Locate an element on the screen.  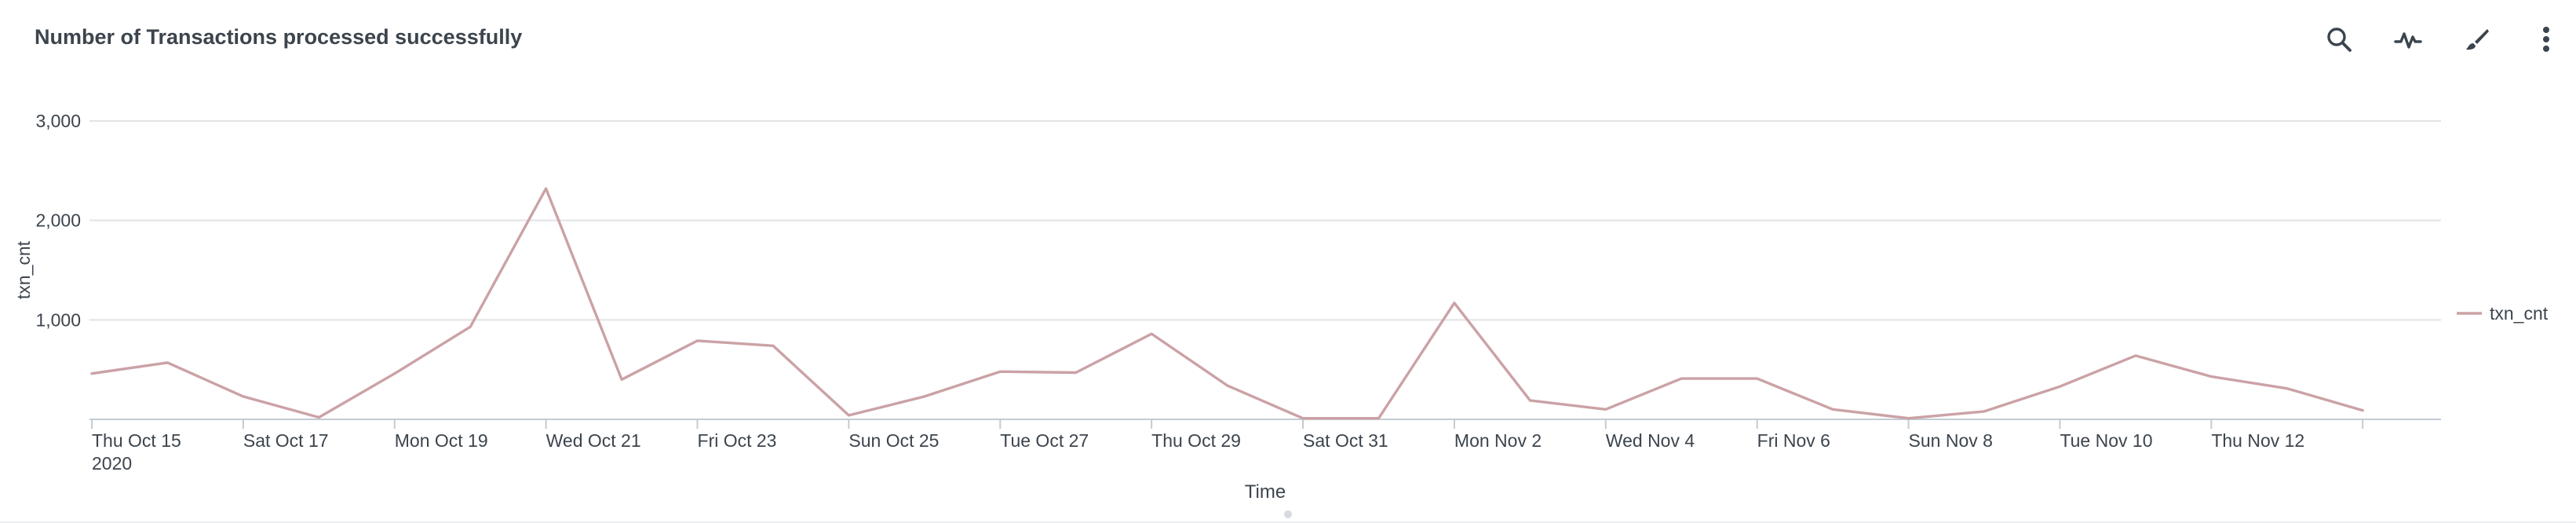
x-tick-label: Fri Oct 23 is located at coordinates (737, 440).